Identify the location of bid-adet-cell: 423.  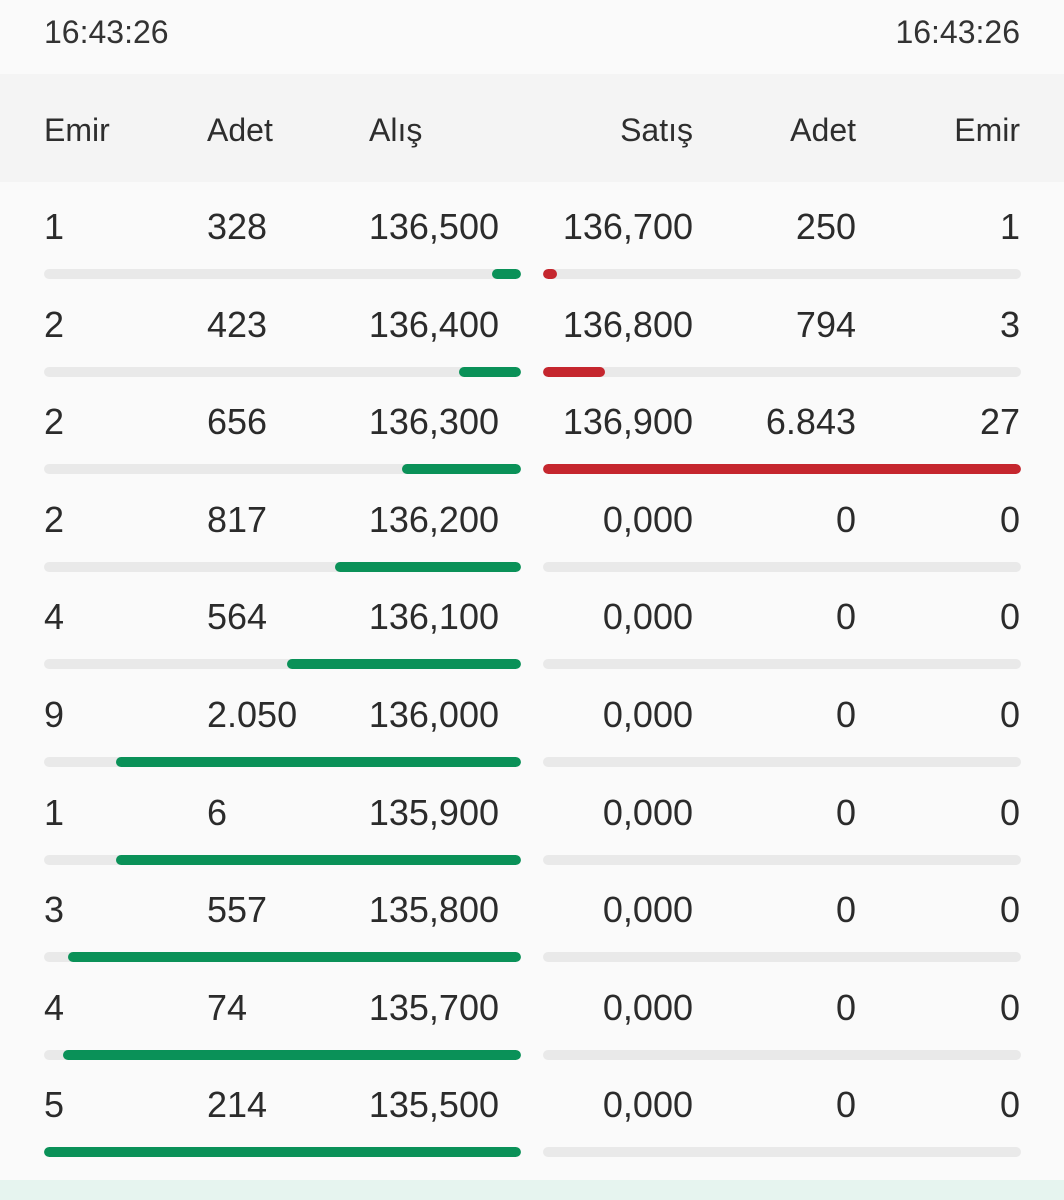
(237, 324).